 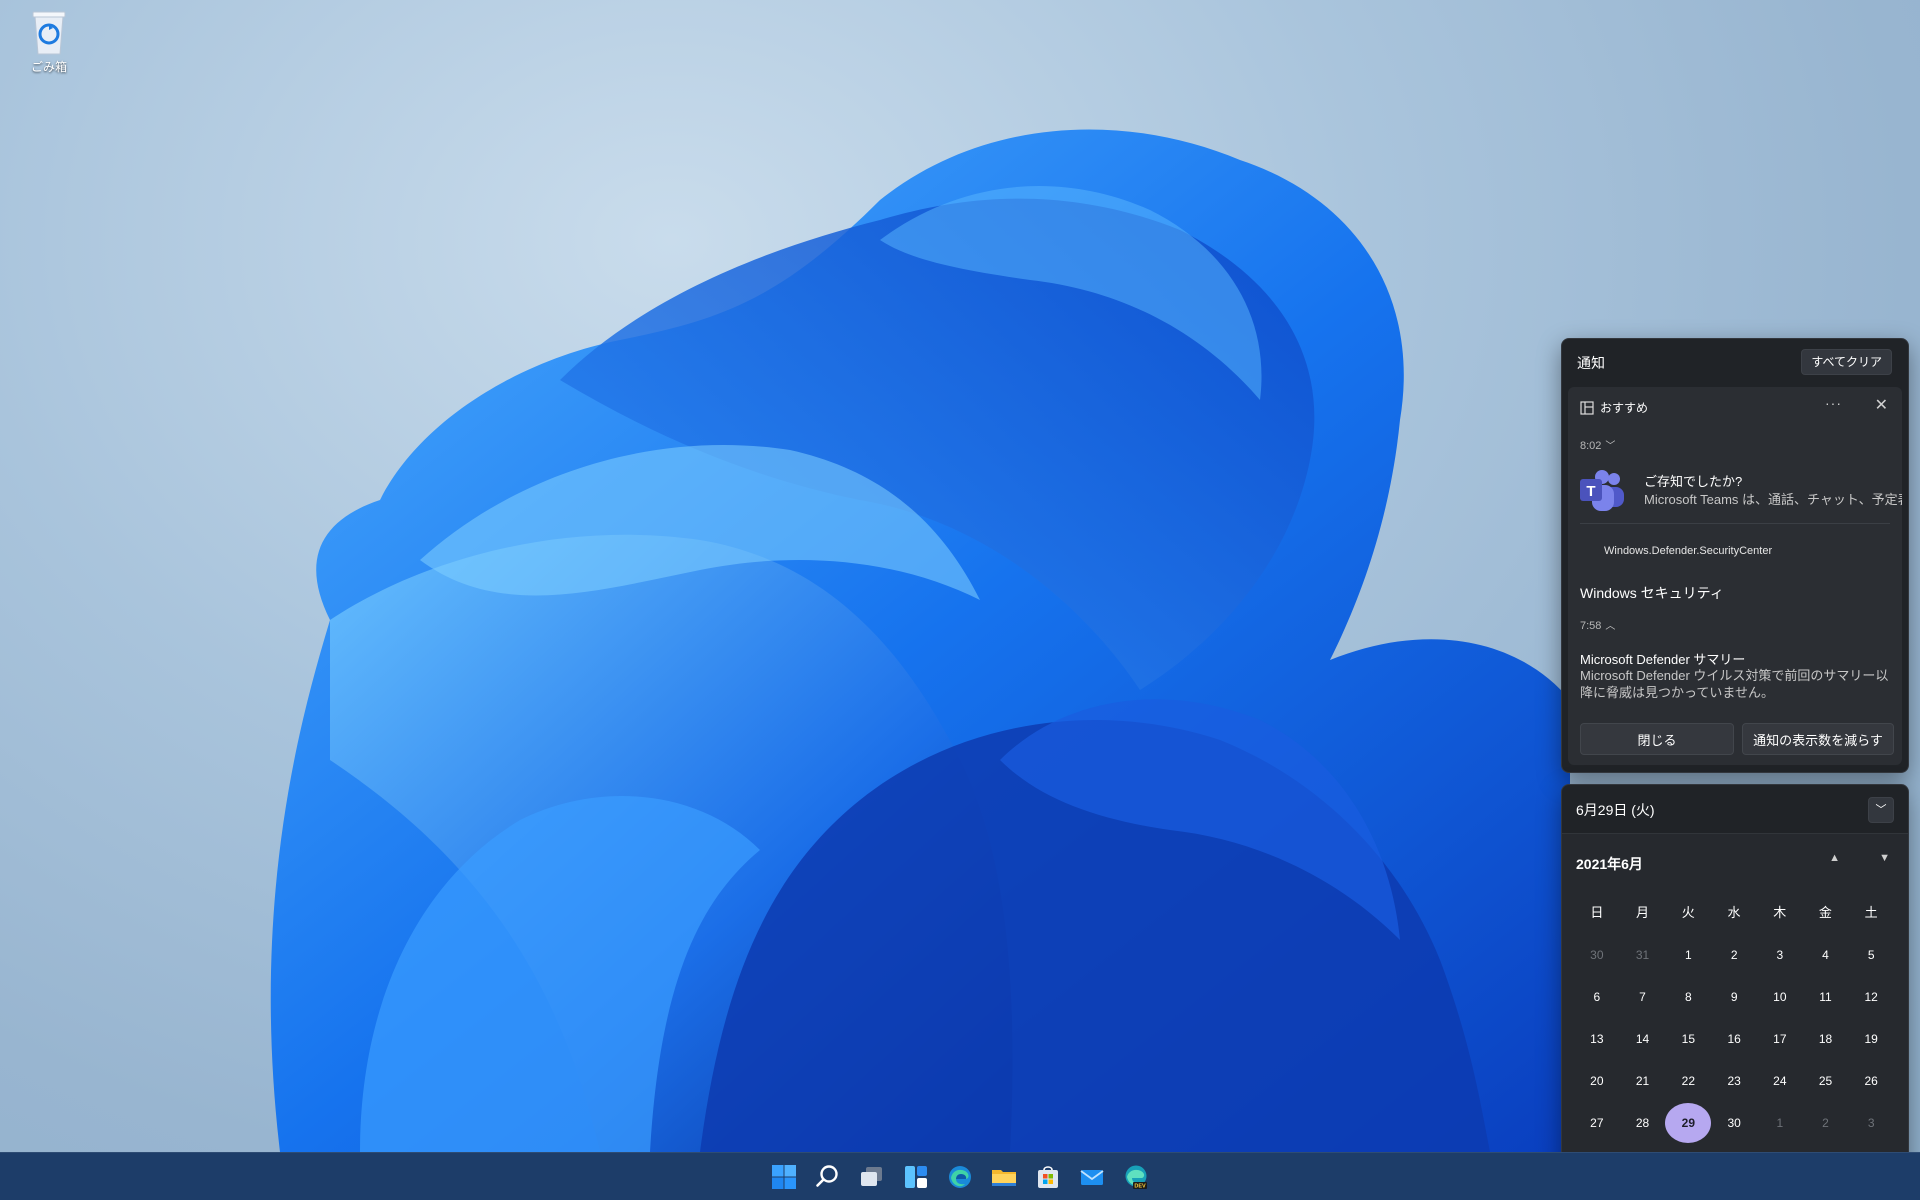 What do you see at coordinates (1881, 405) in the screenshot?
I see `close-icon: ✕` at bounding box center [1881, 405].